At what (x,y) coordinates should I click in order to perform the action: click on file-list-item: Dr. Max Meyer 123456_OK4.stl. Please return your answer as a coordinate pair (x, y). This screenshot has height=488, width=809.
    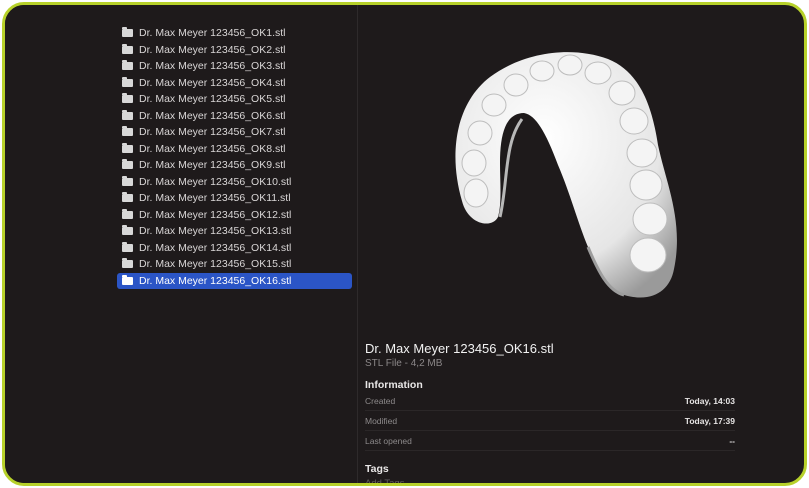
    Looking at the image, I should click on (234, 83).